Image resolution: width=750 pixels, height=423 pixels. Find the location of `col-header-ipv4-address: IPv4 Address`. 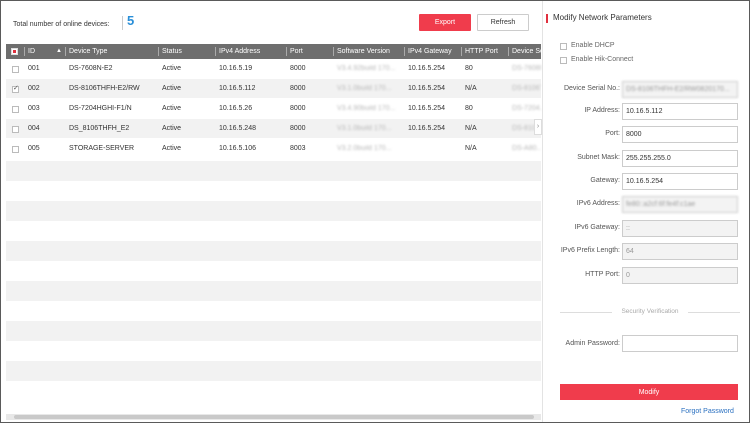

col-header-ipv4-address: IPv4 Address is located at coordinates (250, 51).